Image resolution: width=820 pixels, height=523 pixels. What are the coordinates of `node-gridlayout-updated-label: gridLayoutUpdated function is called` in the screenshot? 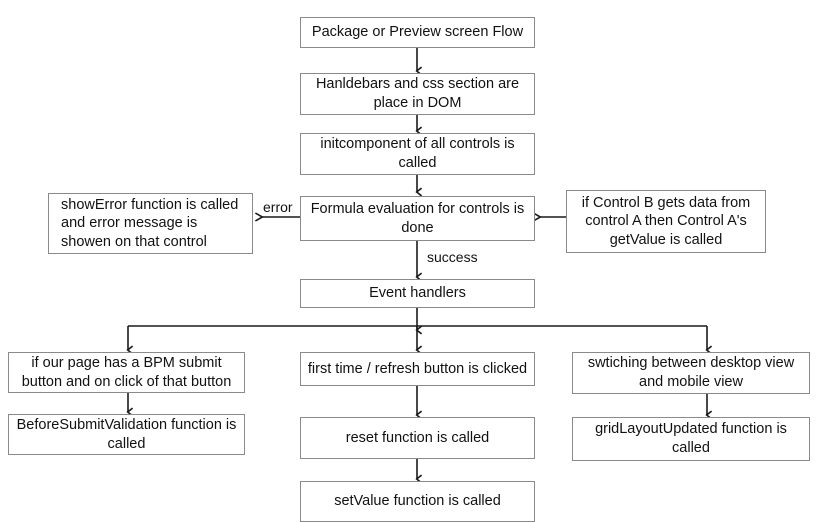 It's located at (691, 438).